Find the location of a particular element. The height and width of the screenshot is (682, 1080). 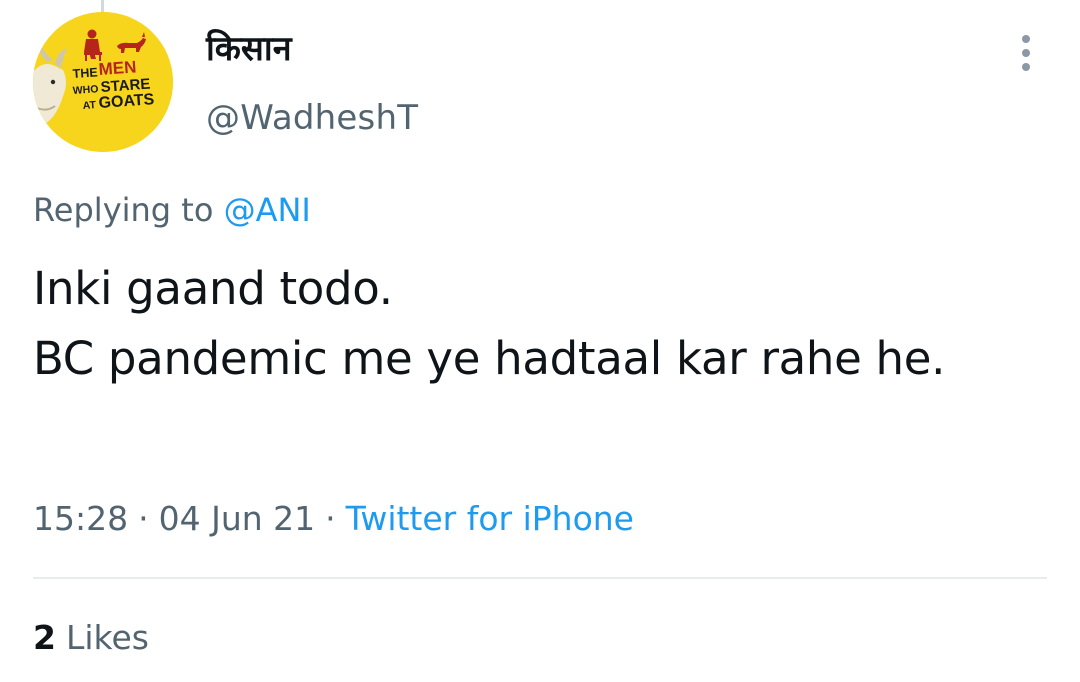

tweet-time: 15:28 is located at coordinates (80, 518).